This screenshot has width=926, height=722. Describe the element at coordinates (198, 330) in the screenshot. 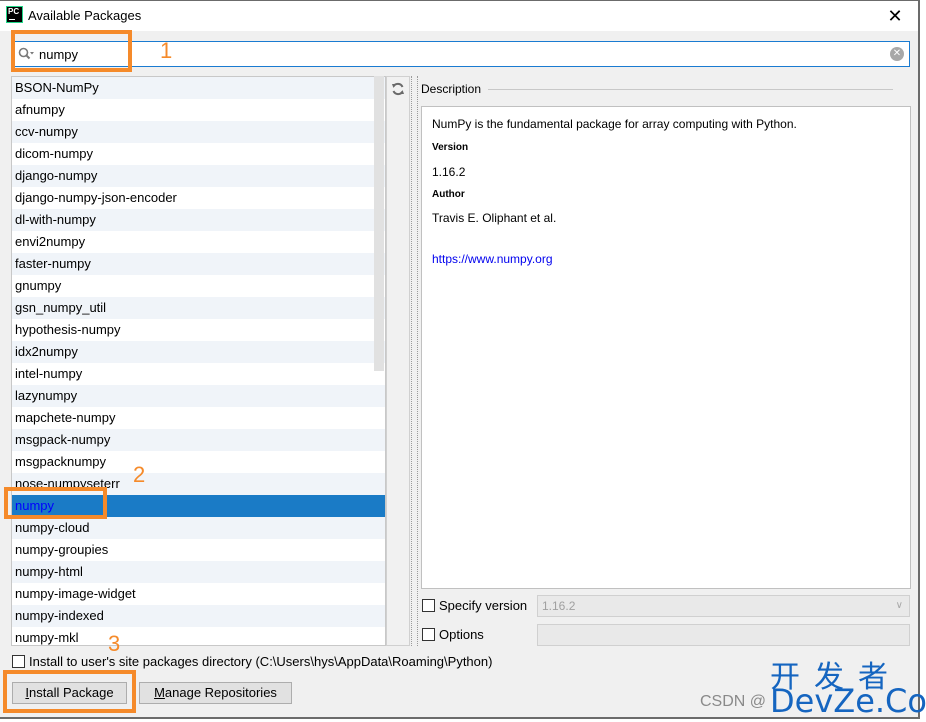

I see `package-row: hypothesis-numpy` at that location.